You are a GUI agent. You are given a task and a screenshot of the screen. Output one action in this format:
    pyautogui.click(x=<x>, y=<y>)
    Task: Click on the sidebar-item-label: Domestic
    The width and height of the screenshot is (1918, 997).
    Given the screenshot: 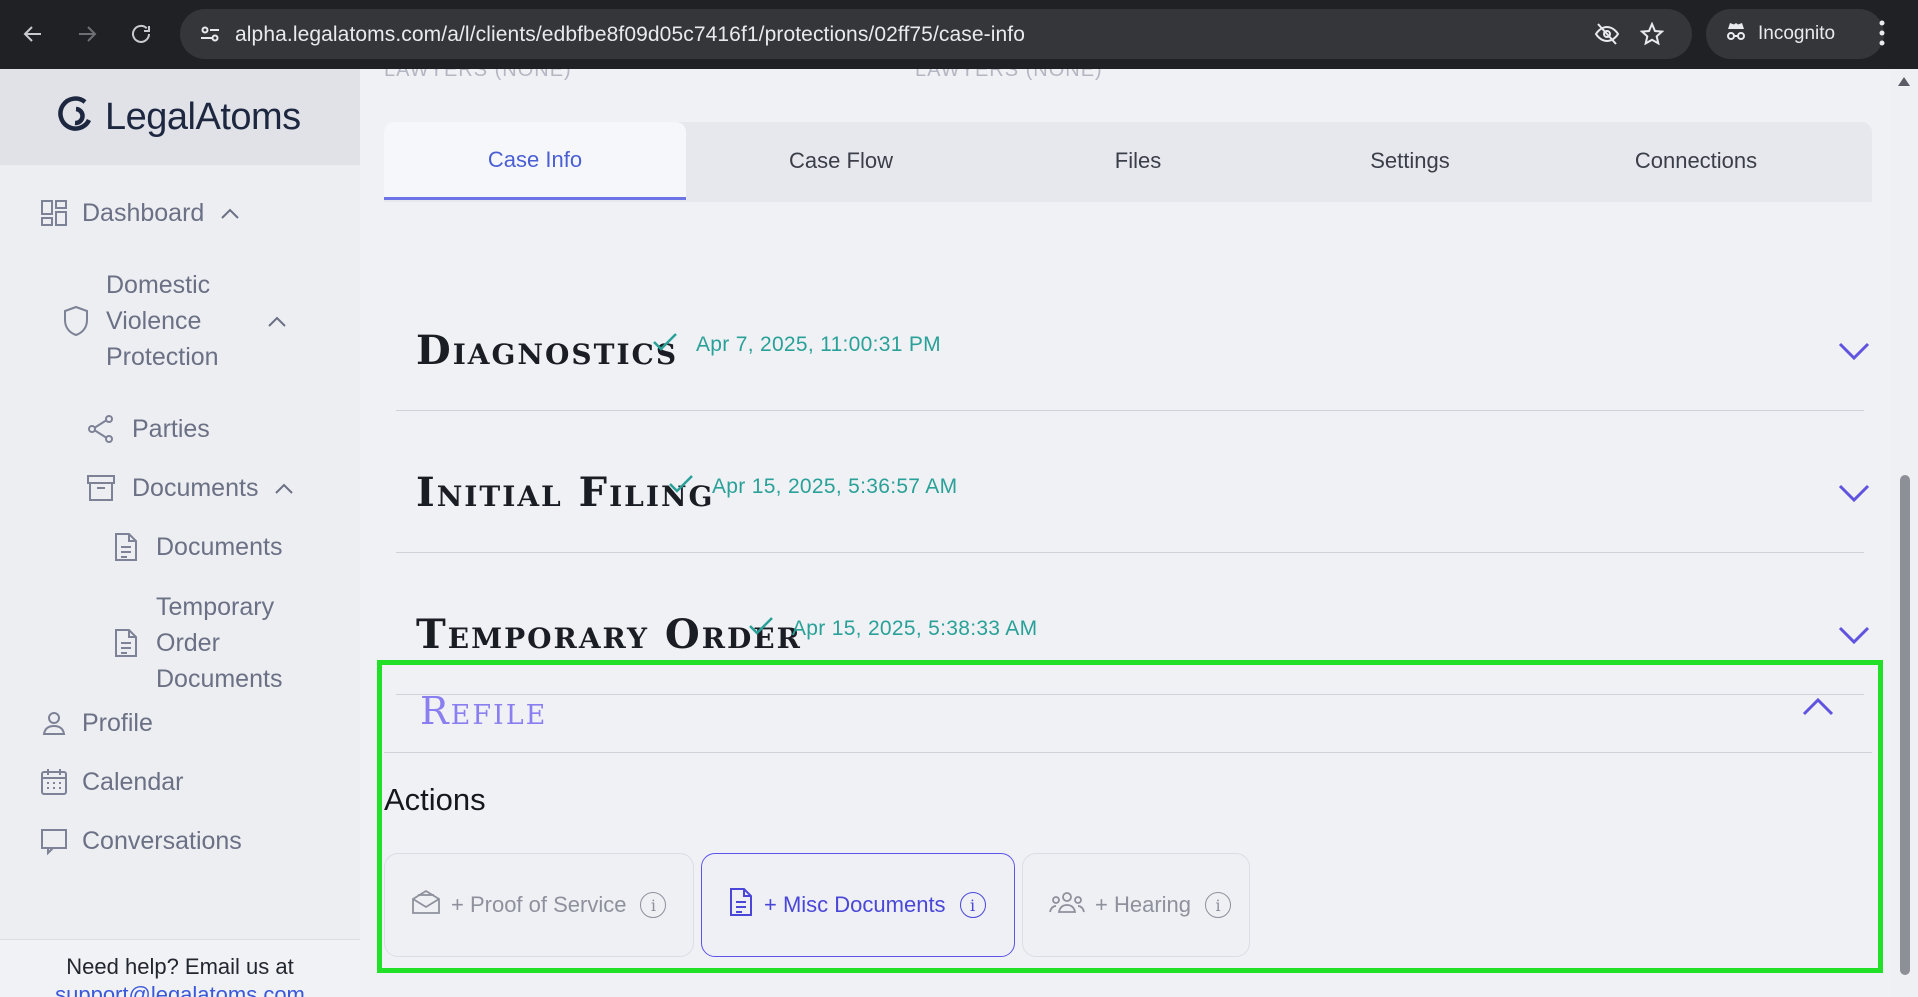 What is the action you would take?
    pyautogui.click(x=158, y=285)
    